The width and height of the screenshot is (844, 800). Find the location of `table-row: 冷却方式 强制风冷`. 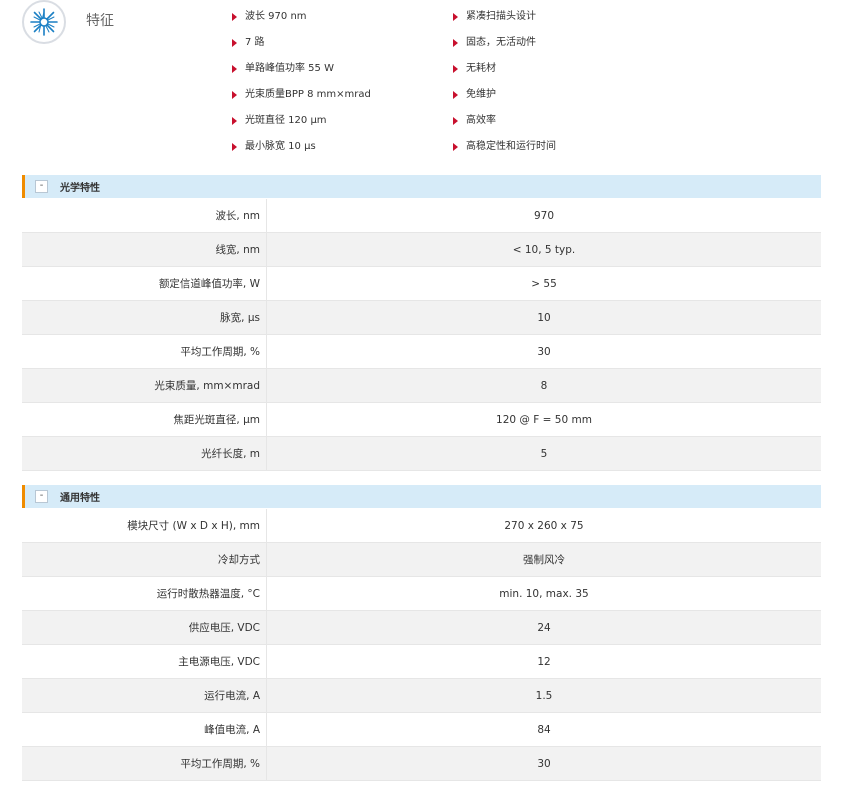

table-row: 冷却方式 强制风冷 is located at coordinates (421, 559).